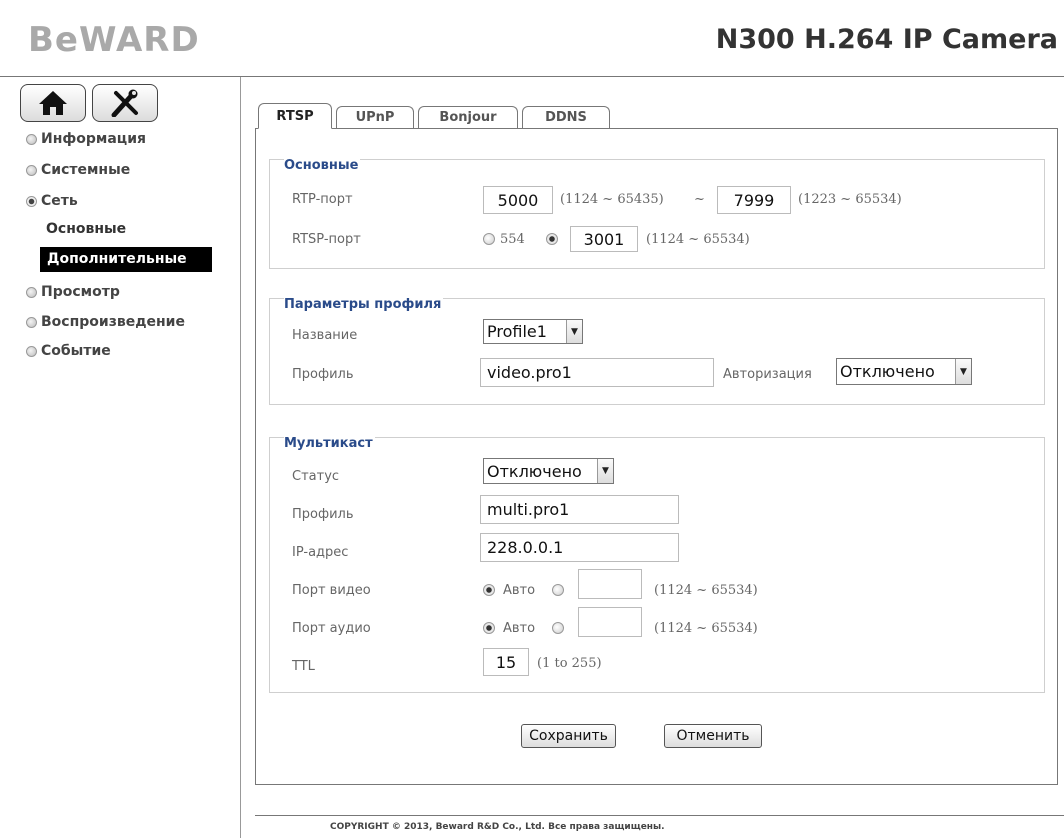 Image resolution: width=1064 pixels, height=838 pixels. Describe the element at coordinates (566, 117) in the screenshot. I see `tab-ddns: DDNS` at that location.